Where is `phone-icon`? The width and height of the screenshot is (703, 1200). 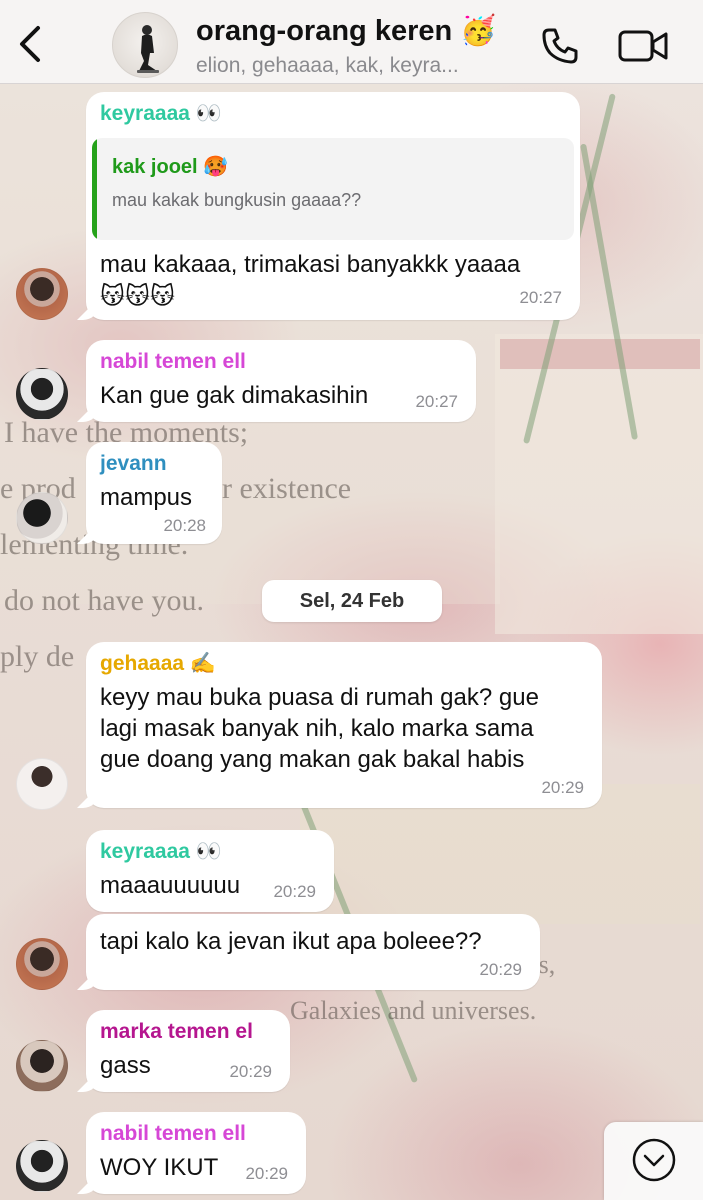 phone-icon is located at coordinates (560, 46).